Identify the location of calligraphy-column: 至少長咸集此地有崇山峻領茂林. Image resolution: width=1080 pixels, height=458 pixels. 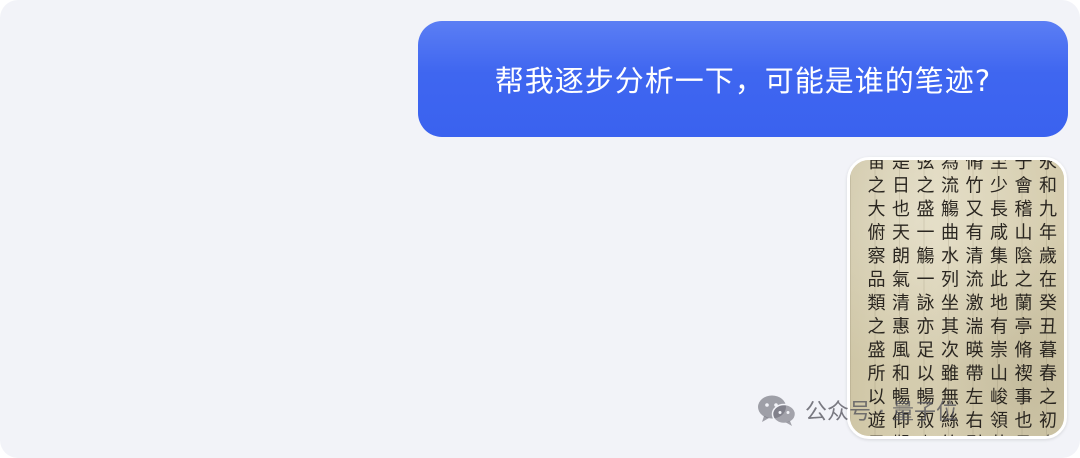
(997, 298).